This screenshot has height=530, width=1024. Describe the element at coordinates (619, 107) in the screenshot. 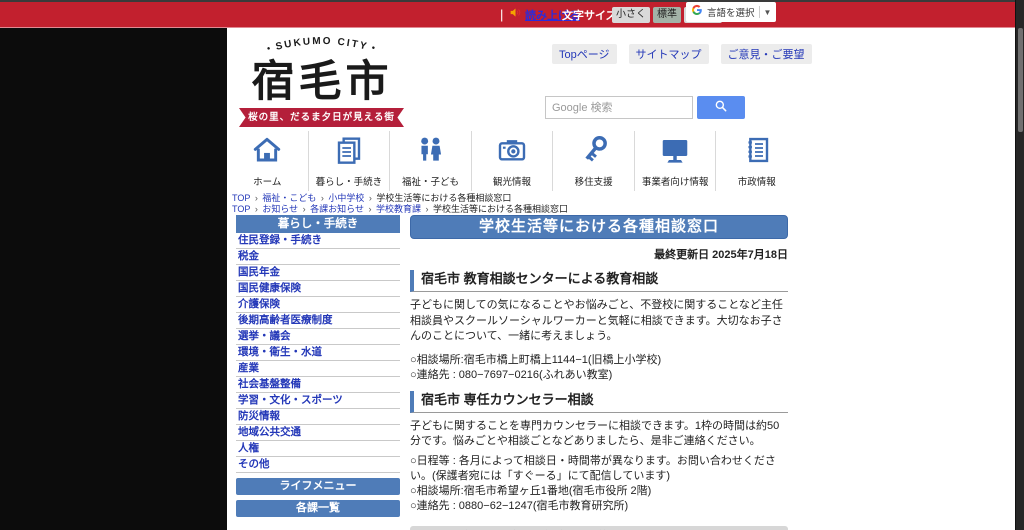

I see `search-input` at that location.